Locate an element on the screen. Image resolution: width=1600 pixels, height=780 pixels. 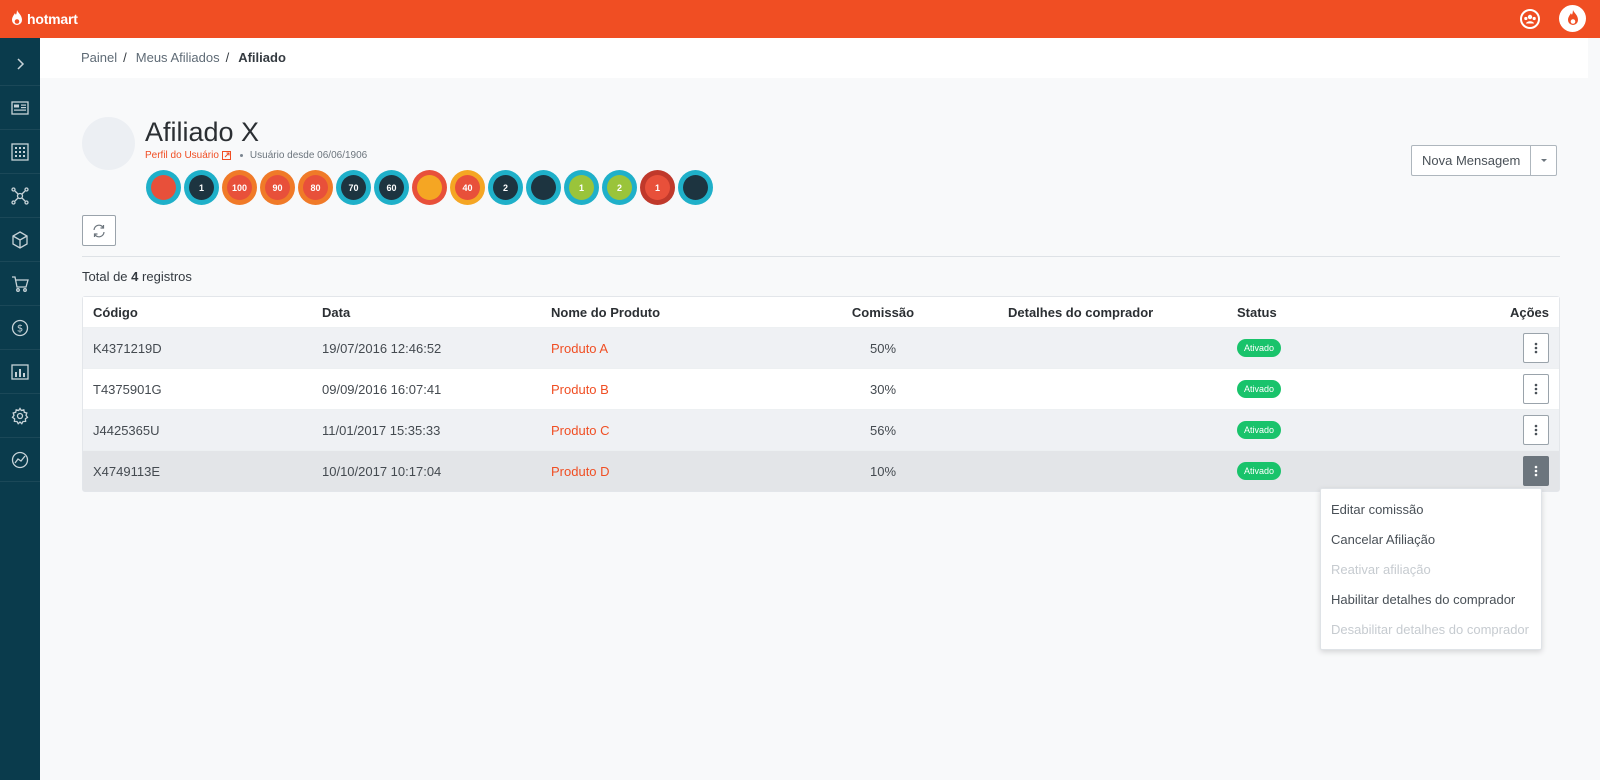
gear-icon is located at coordinates (20, 415).